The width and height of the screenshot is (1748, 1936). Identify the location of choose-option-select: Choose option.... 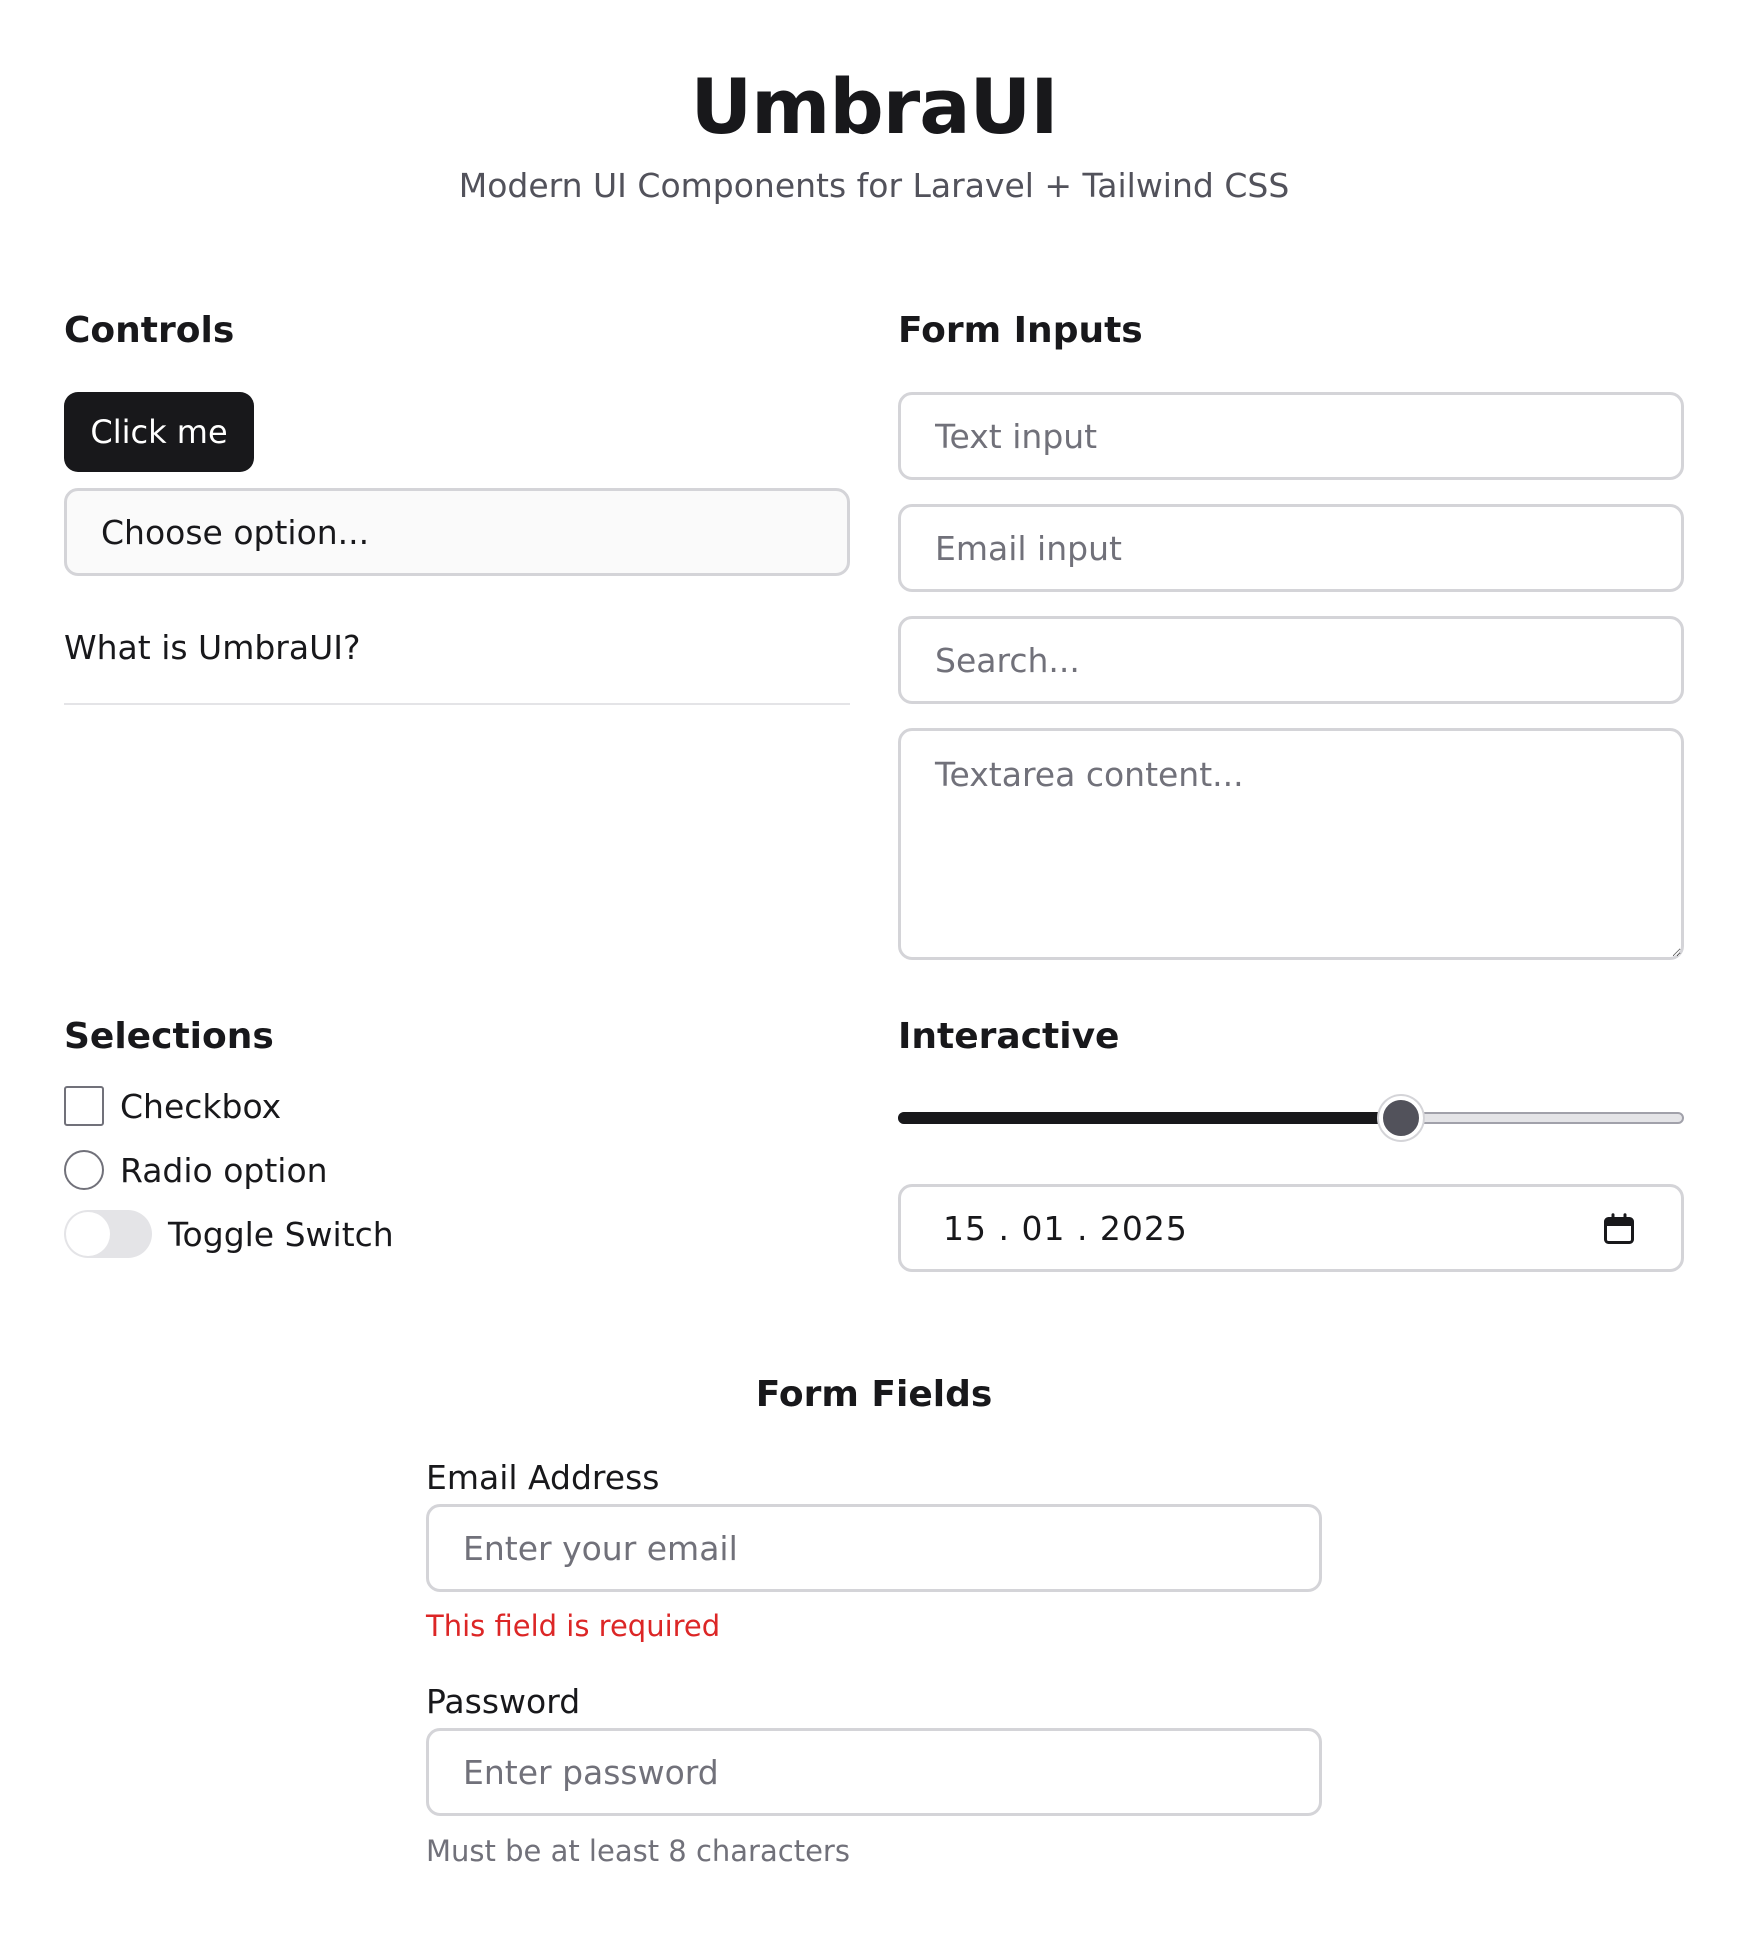
(457, 532).